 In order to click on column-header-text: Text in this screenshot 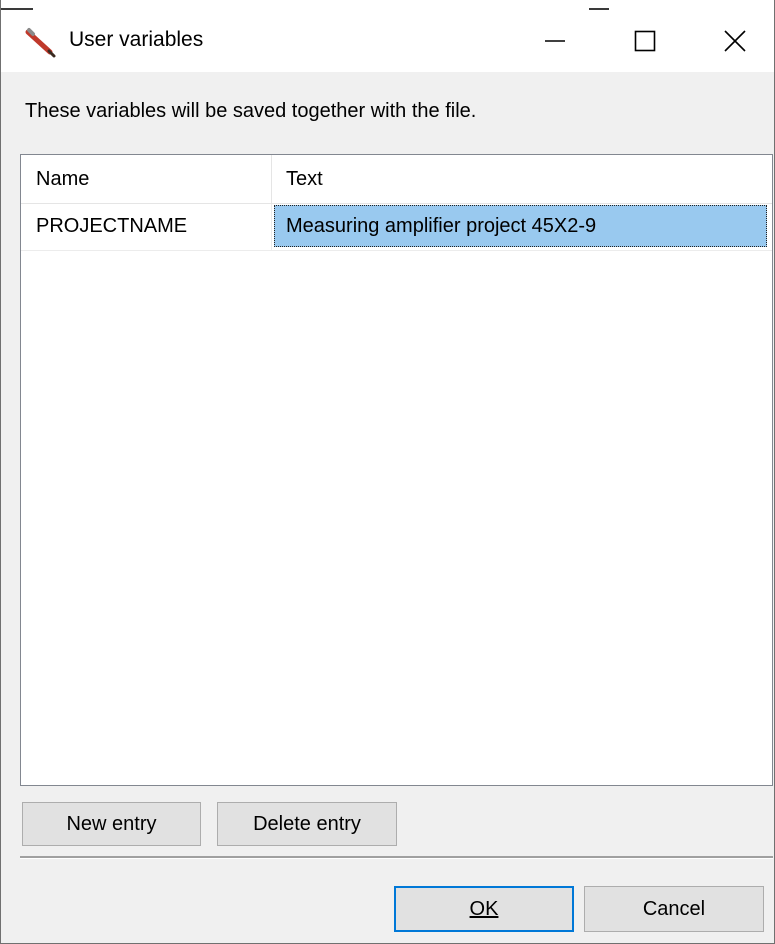, I will do `click(304, 179)`.